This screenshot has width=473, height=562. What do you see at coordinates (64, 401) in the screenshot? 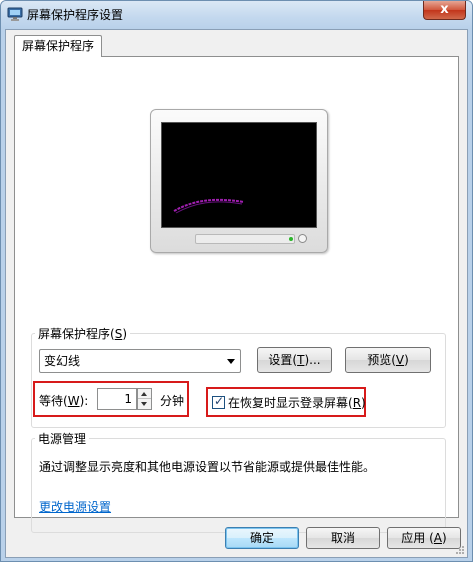
I see `wait-label: 等待(W):` at bounding box center [64, 401].